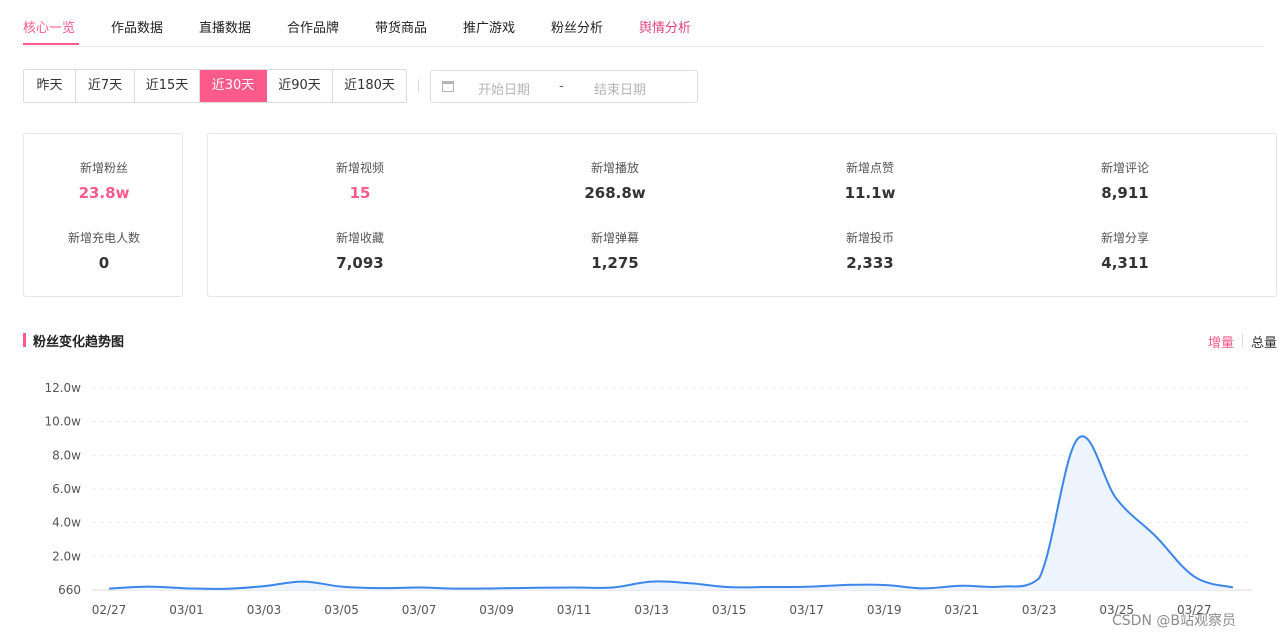 The width and height of the screenshot is (1286, 638). Describe the element at coordinates (1125, 238) in the screenshot. I see `stat-label: 新增分享` at that location.